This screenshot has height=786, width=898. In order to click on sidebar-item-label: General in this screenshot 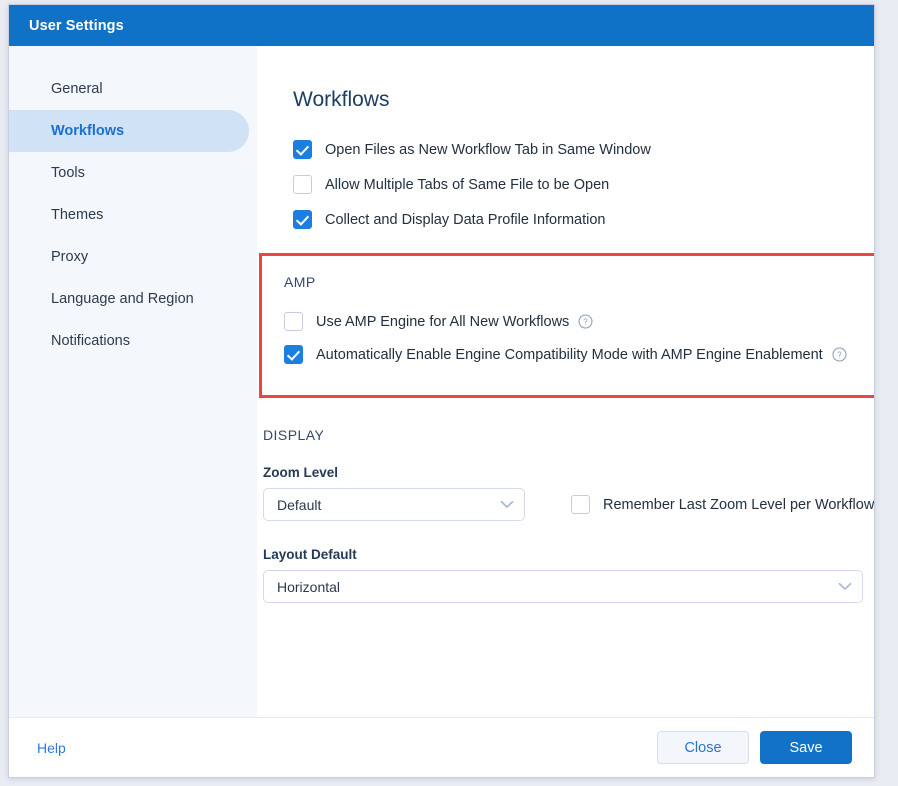, I will do `click(77, 89)`.